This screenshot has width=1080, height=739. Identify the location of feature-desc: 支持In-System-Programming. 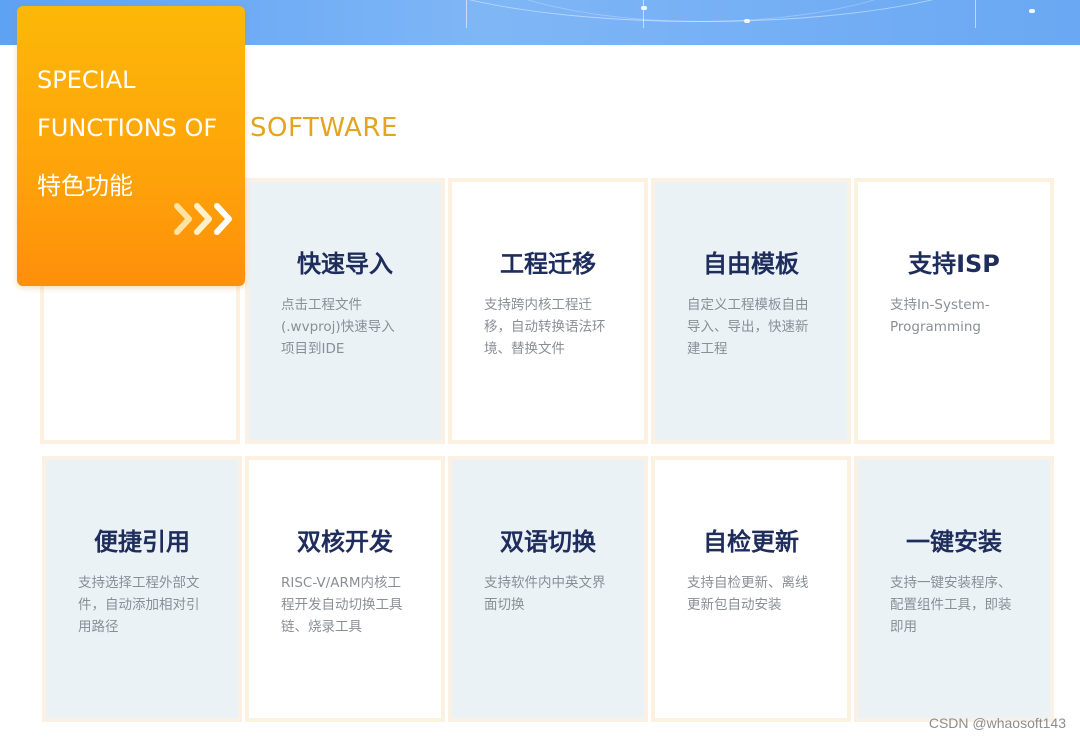
(940, 316).